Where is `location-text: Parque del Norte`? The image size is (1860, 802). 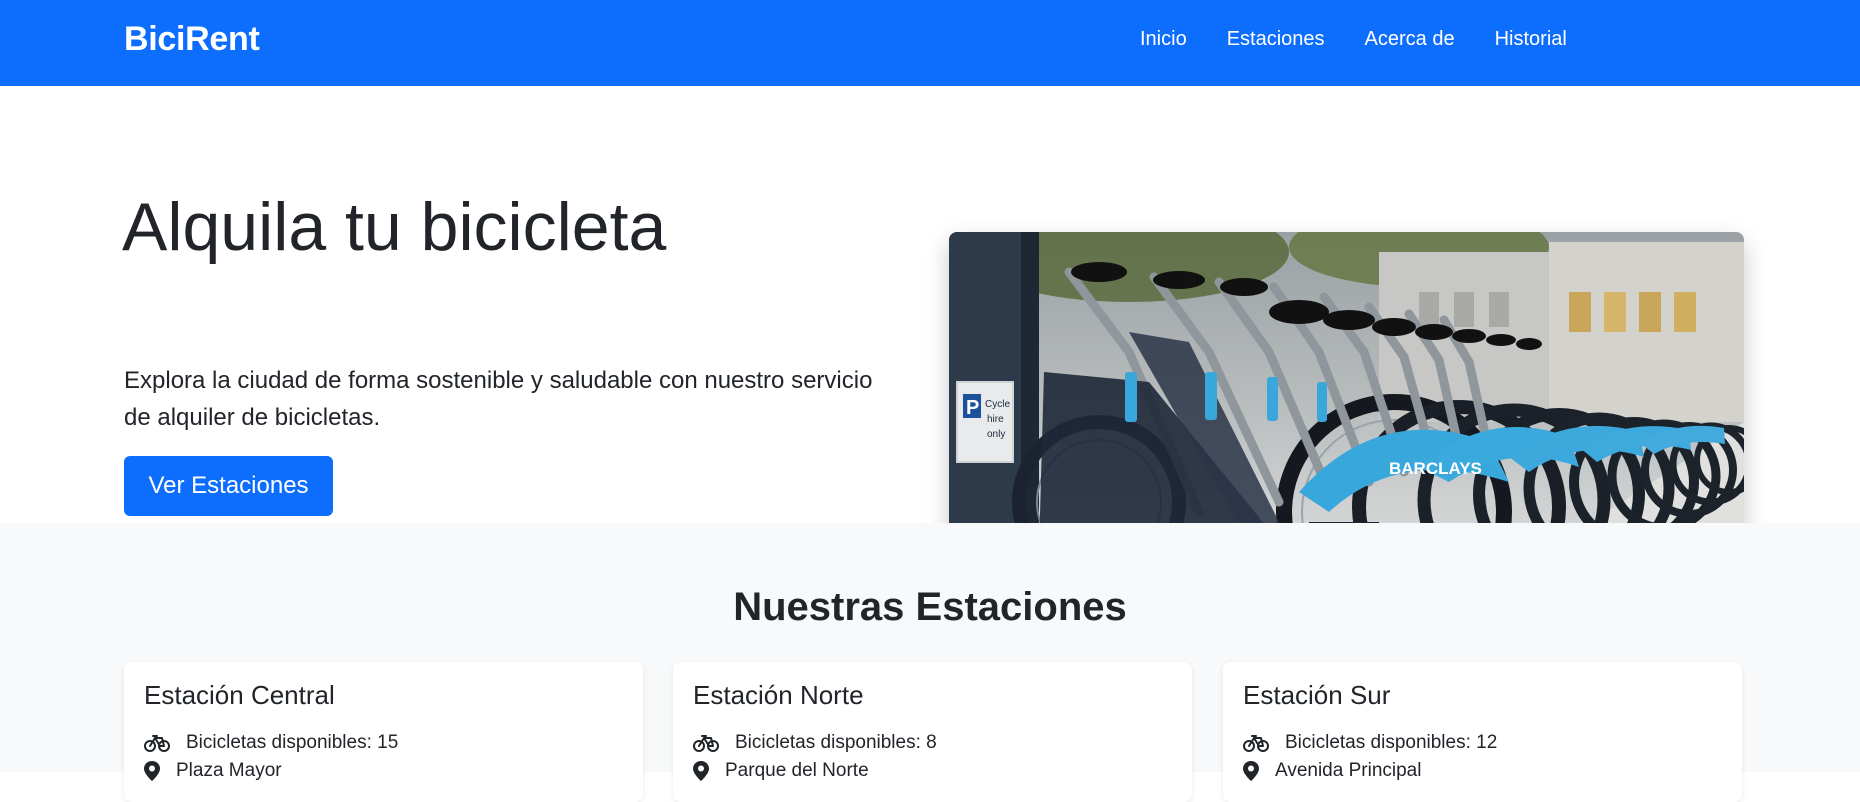 location-text: Parque del Norte is located at coordinates (797, 770).